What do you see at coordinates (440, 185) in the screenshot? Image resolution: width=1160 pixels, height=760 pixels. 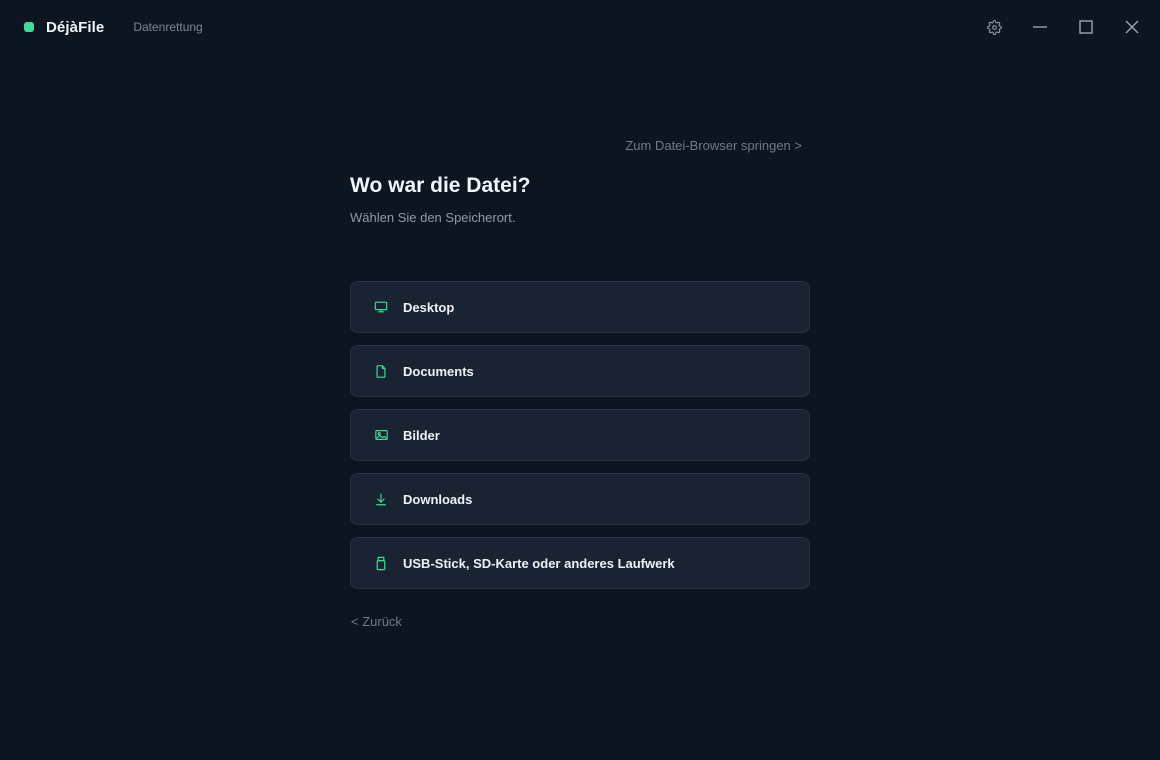 I see `page-title: Wo war die Datei?` at bounding box center [440, 185].